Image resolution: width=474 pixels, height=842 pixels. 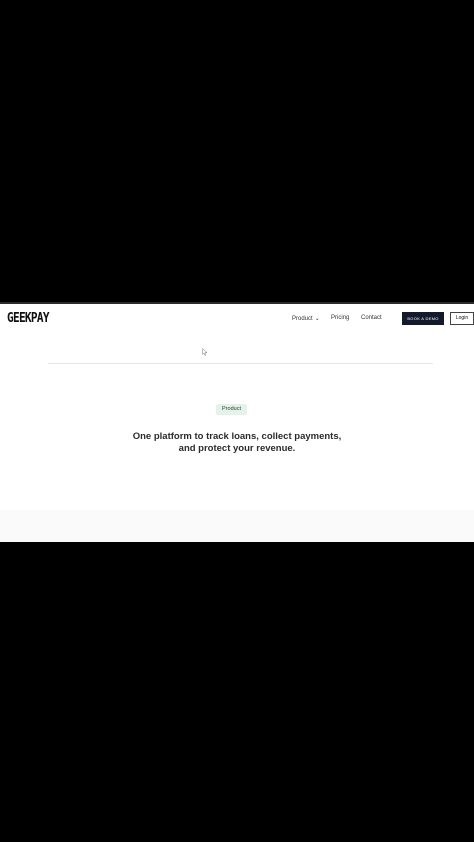 I want to click on product-badge: Product, so click(x=231, y=409).